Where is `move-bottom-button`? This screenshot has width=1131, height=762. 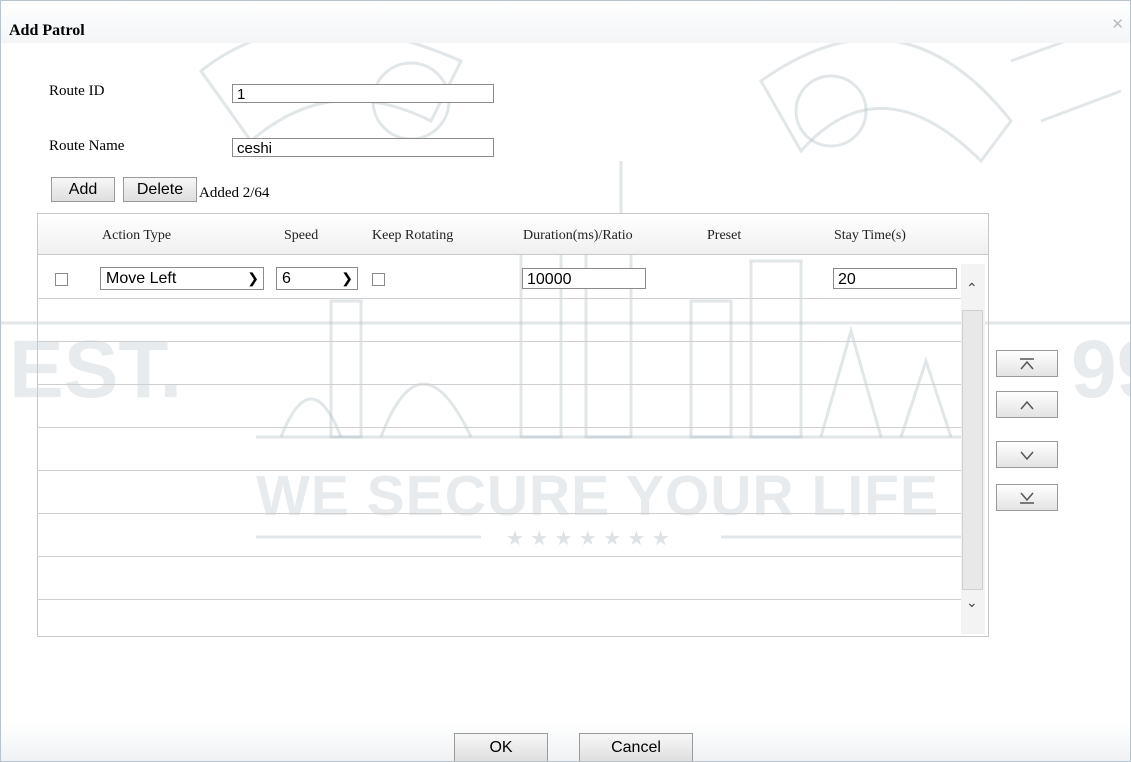 move-bottom-button is located at coordinates (1027, 497).